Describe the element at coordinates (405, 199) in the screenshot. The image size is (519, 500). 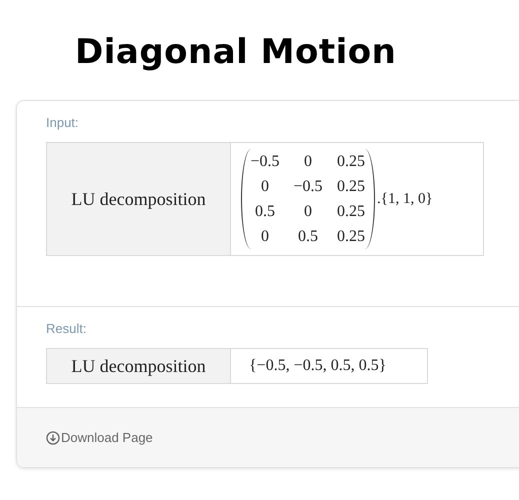
I see `vector-text: .{1, 1, 0}` at that location.